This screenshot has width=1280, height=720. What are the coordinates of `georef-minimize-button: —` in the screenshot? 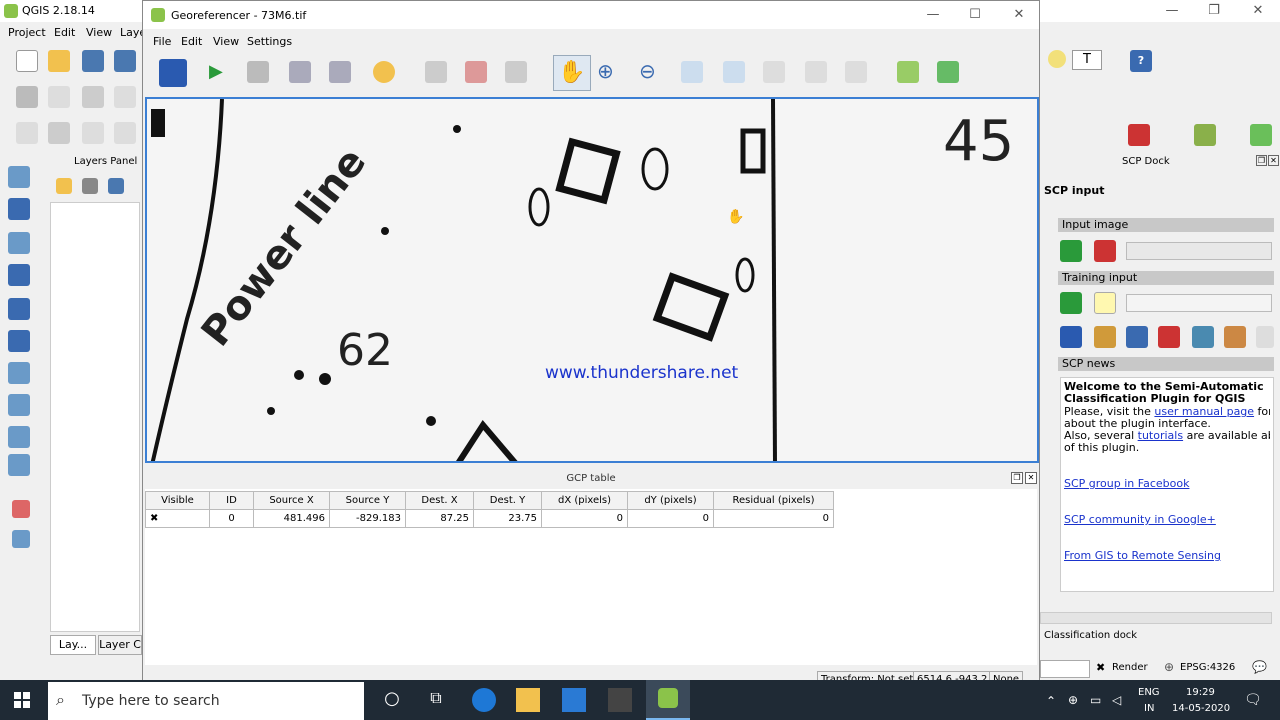 It's located at (933, 15).